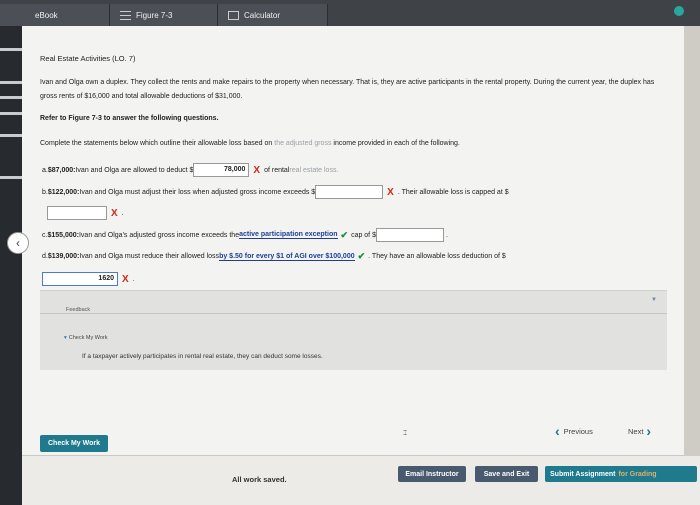 Image resolution: width=700 pixels, height=505 pixels. I want to click on triangle-down-icon: ▾, so click(65, 338).